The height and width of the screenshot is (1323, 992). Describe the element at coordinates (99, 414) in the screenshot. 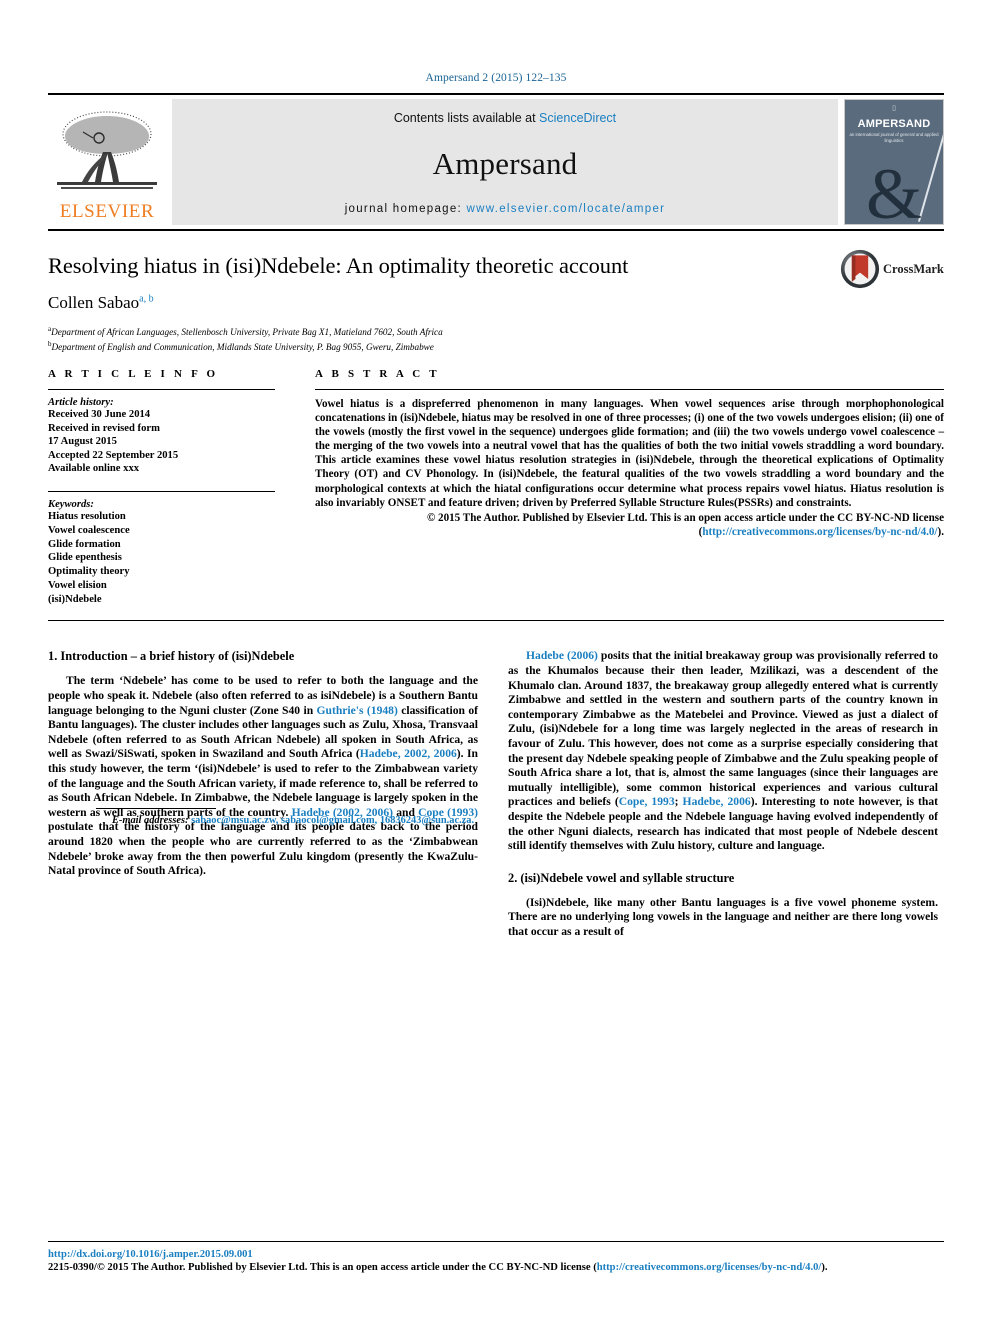

I see `history-item: Received 30 June 2014` at that location.